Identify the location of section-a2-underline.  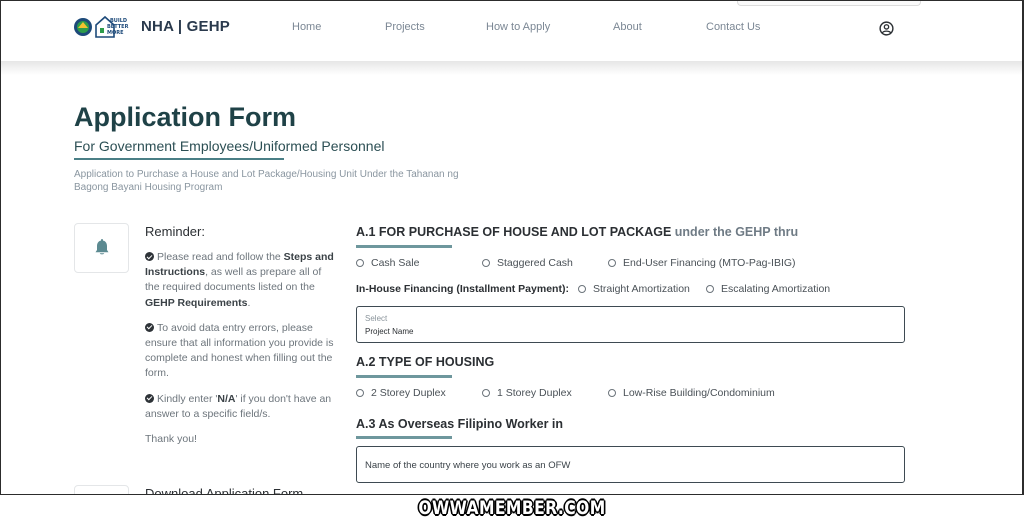
(404, 376).